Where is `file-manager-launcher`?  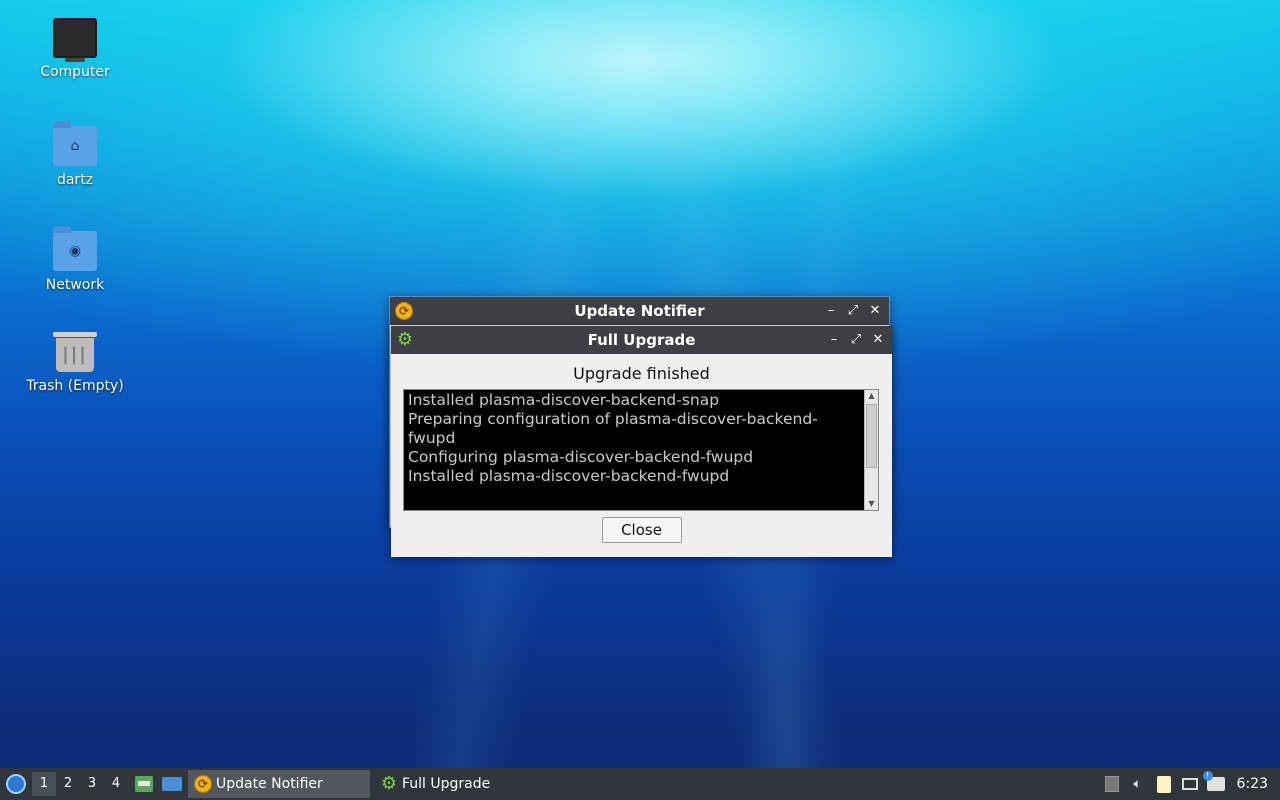
file-manager-launcher is located at coordinates (144, 784).